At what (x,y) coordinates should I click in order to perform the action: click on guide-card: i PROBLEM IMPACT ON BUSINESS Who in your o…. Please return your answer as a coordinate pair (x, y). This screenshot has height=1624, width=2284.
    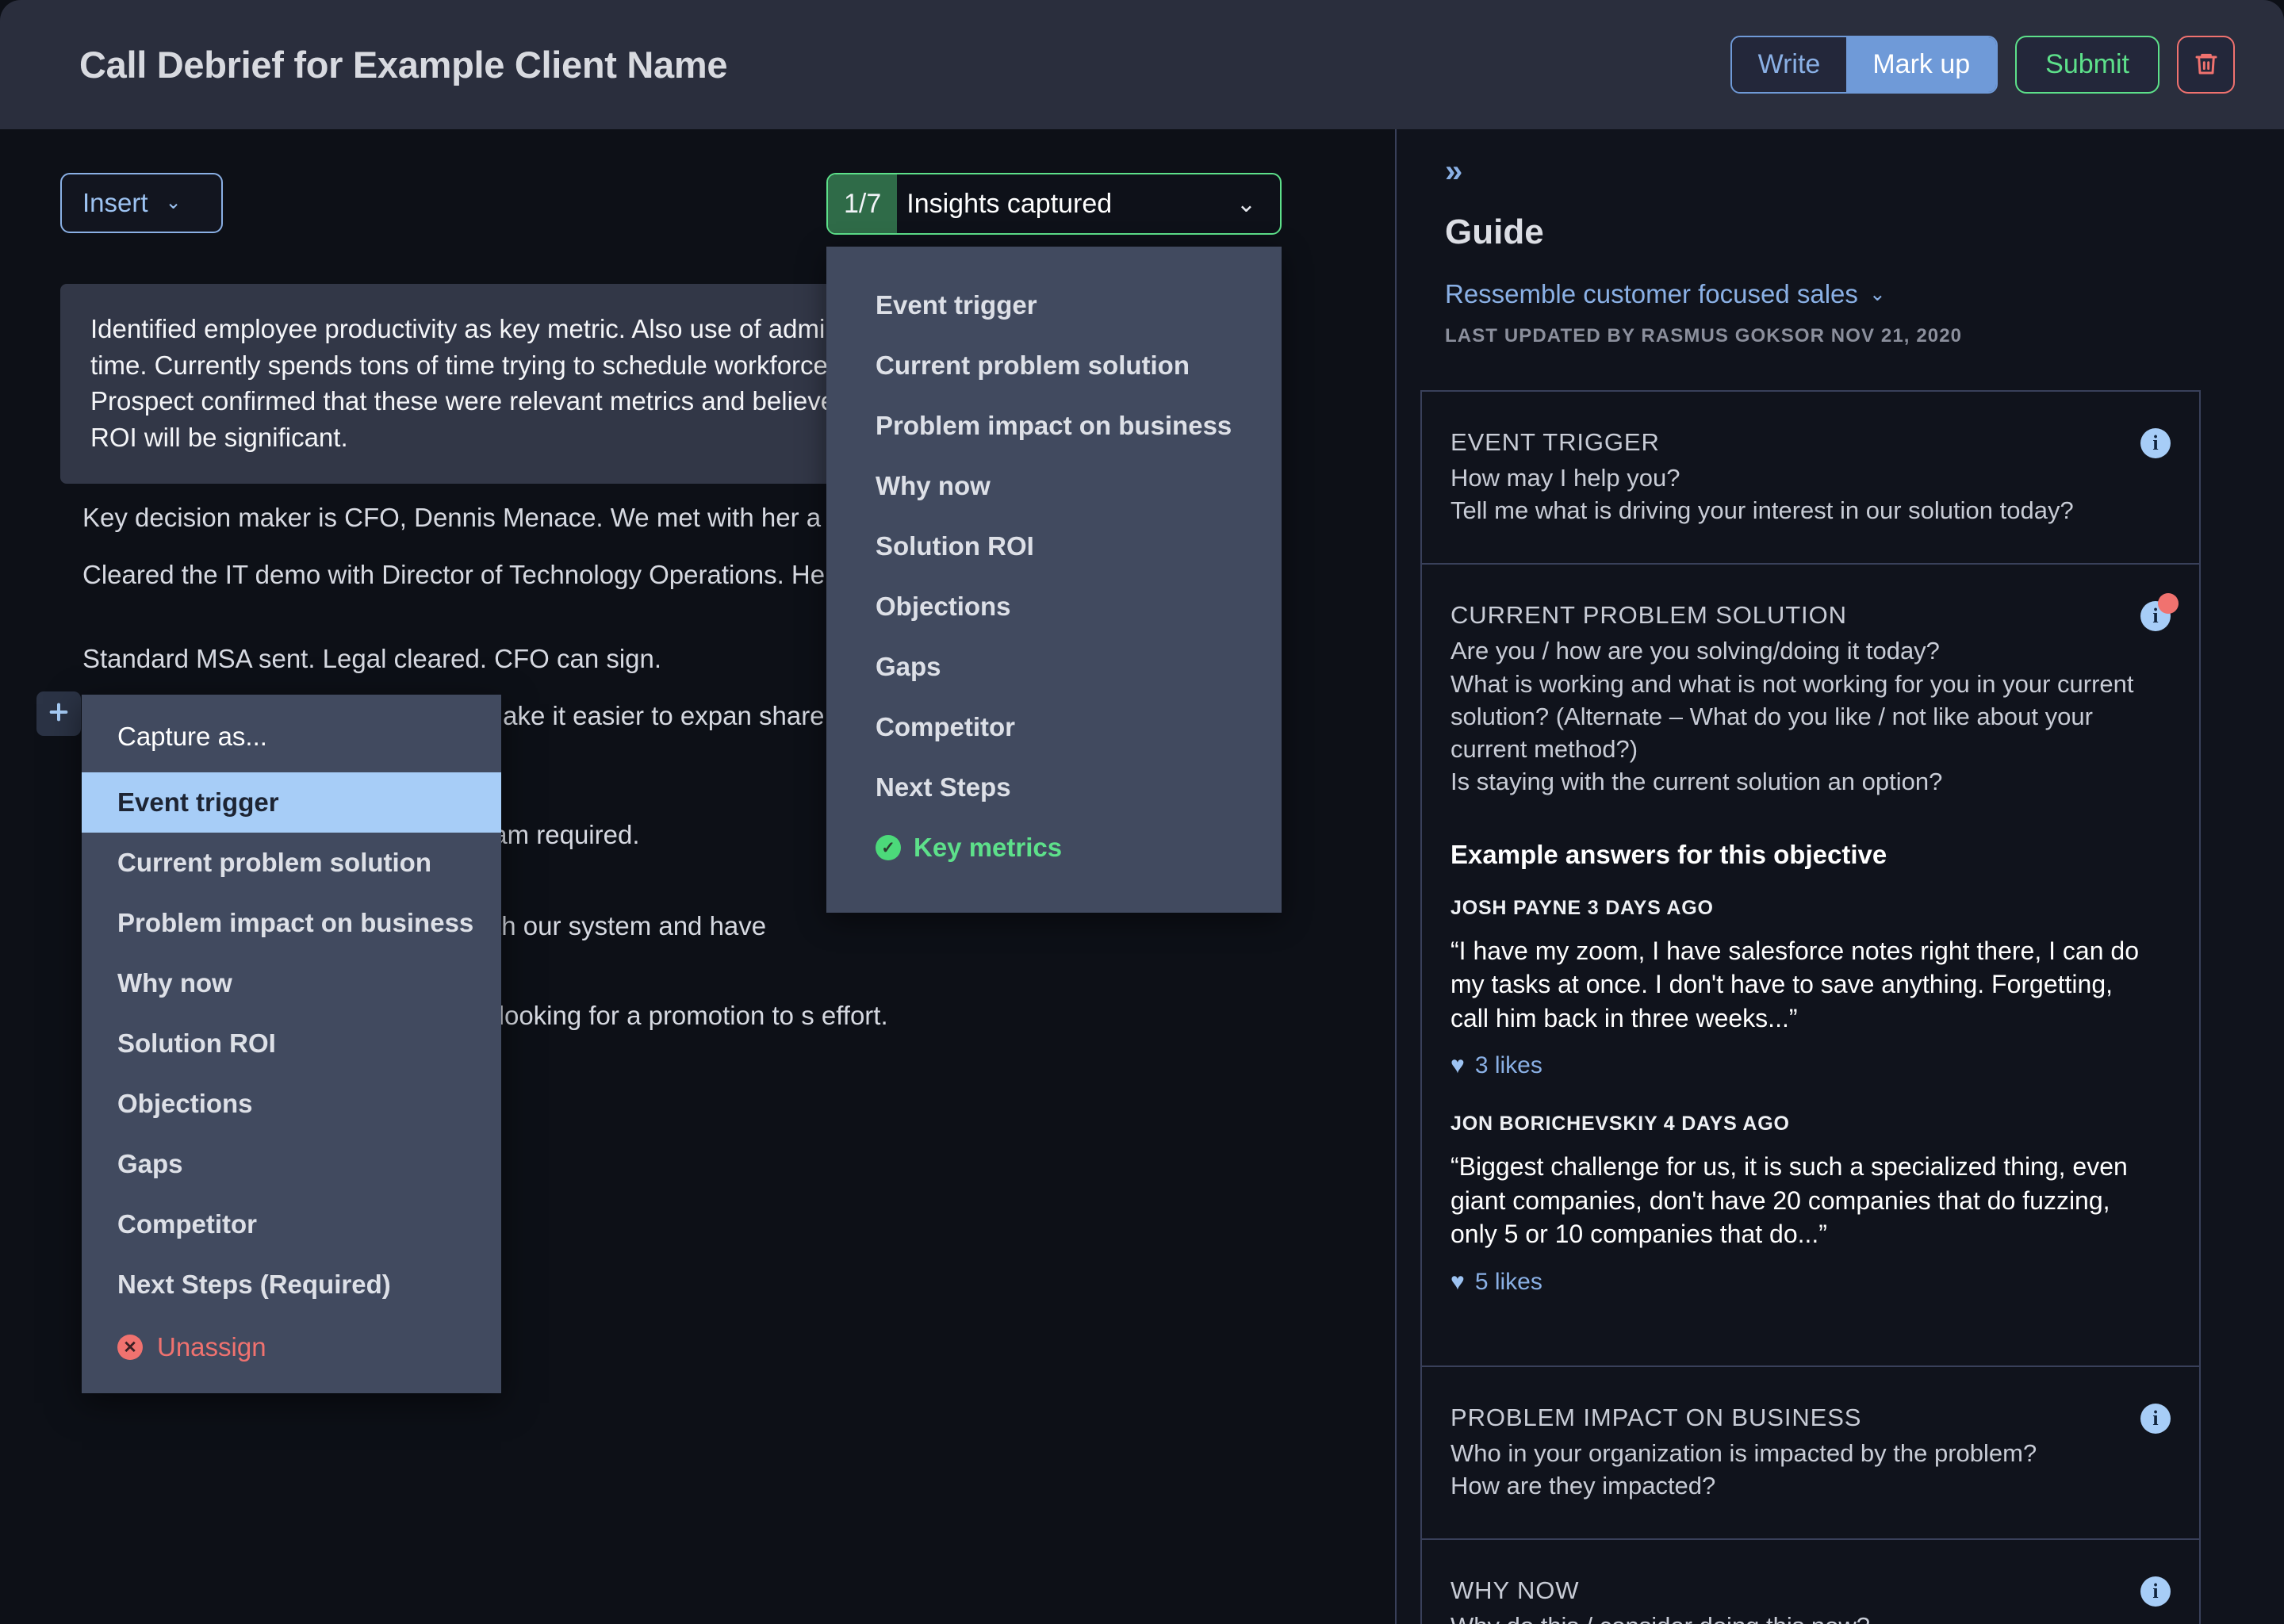
    Looking at the image, I should click on (1810, 1454).